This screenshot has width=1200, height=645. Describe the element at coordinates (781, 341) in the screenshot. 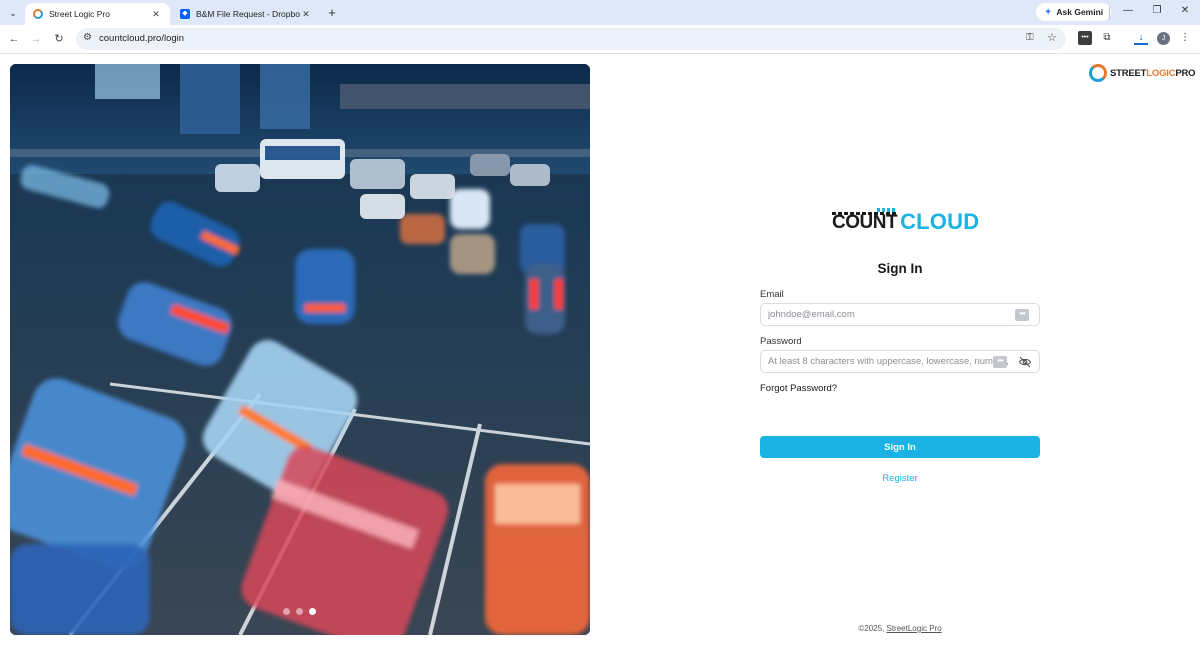

I see `password-label: Password` at that location.